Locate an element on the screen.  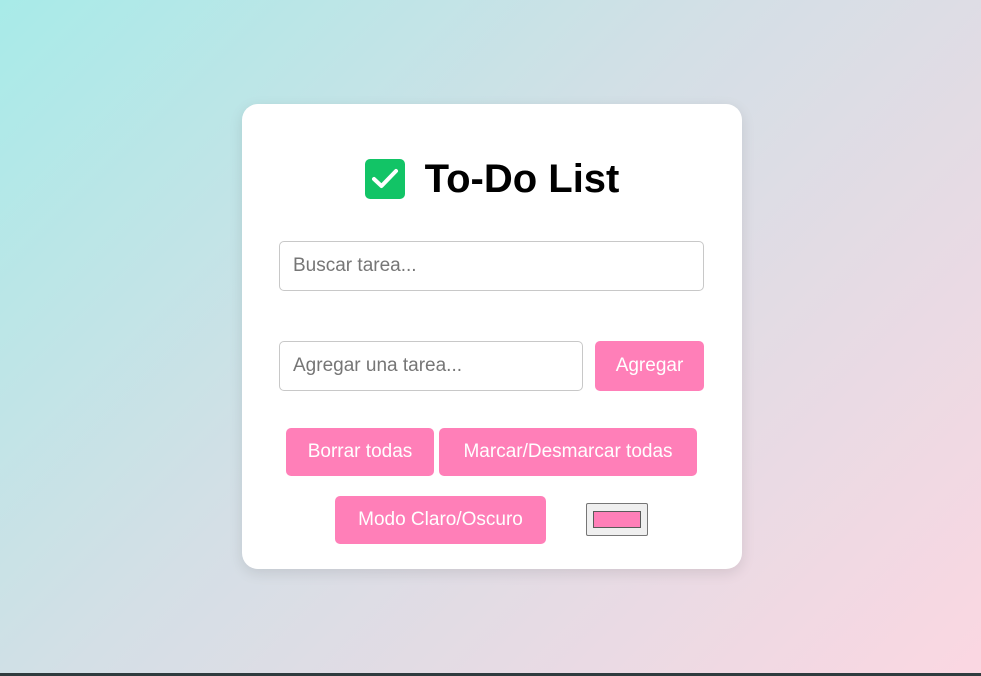
page-title: To-Do List is located at coordinates (522, 179).